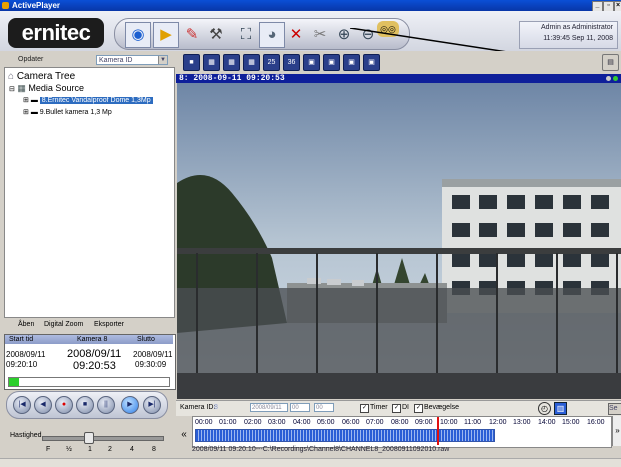  I want to click on fullscreen-icon: ⛶, so click(246, 35).